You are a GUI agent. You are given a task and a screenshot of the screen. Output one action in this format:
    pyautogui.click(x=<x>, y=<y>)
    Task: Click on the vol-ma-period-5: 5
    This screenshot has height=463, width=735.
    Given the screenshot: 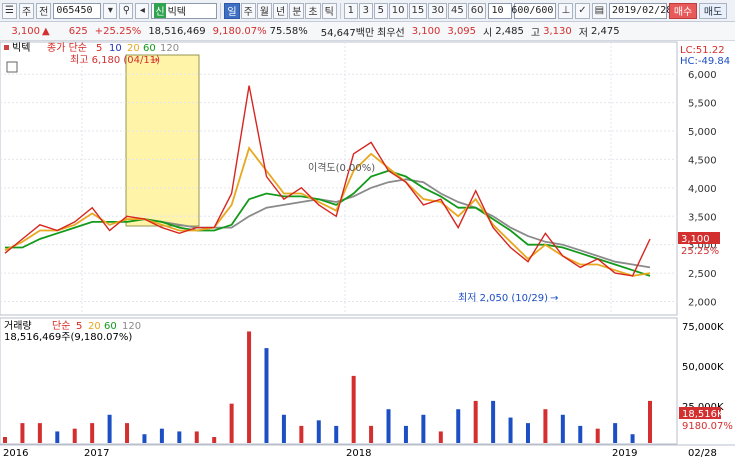 What is the action you would take?
    pyautogui.click(x=79, y=326)
    